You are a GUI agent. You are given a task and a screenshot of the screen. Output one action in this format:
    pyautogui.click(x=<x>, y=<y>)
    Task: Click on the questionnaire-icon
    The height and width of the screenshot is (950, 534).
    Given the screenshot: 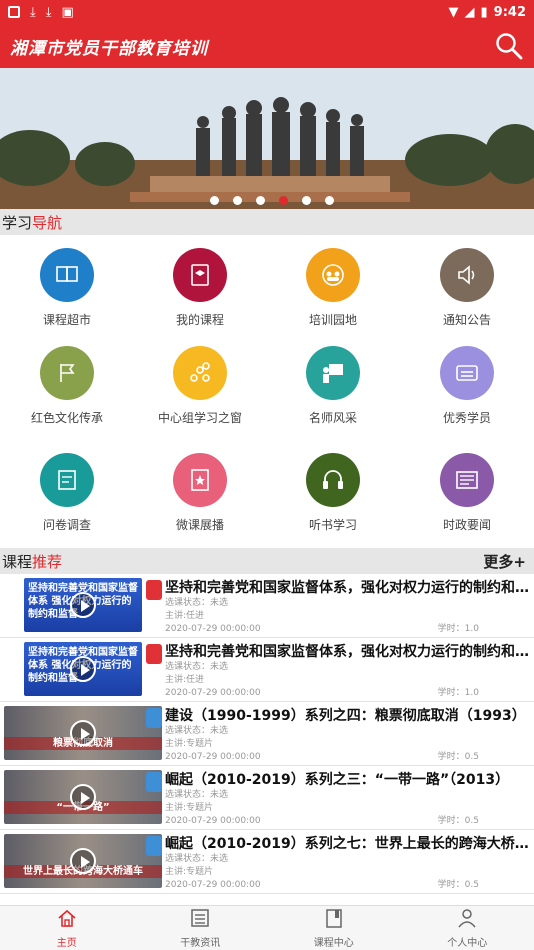 What is the action you would take?
    pyautogui.click(x=67, y=480)
    